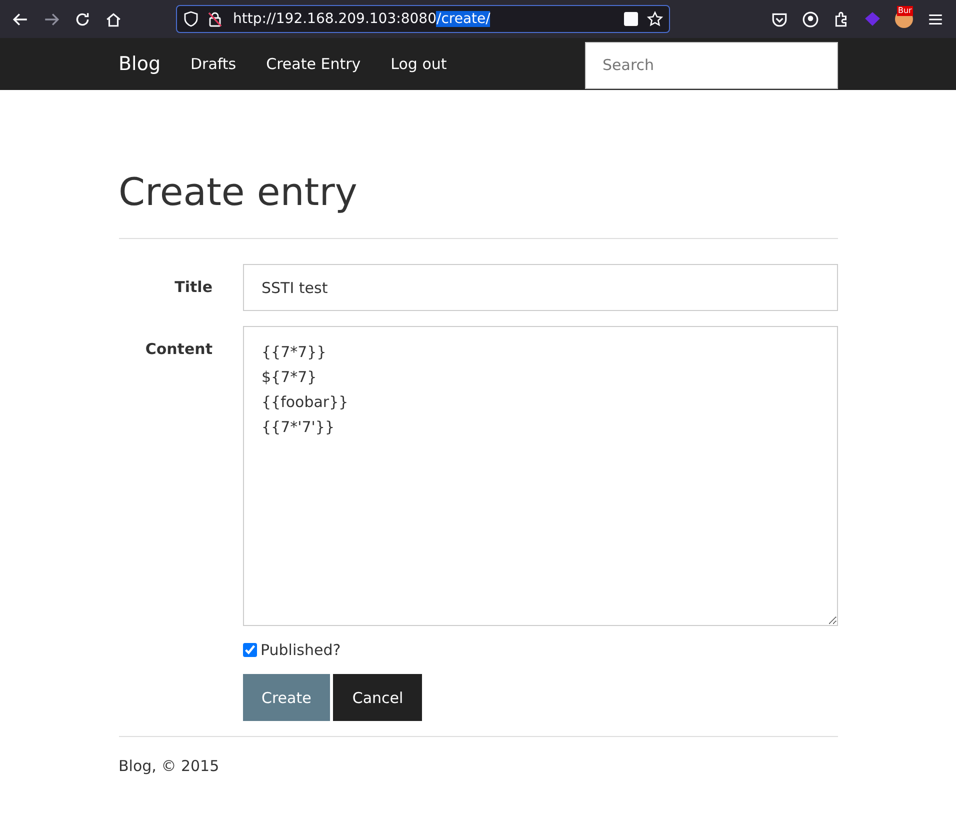 The height and width of the screenshot is (825, 956). Describe the element at coordinates (113, 19) in the screenshot. I see `home-icon` at that location.